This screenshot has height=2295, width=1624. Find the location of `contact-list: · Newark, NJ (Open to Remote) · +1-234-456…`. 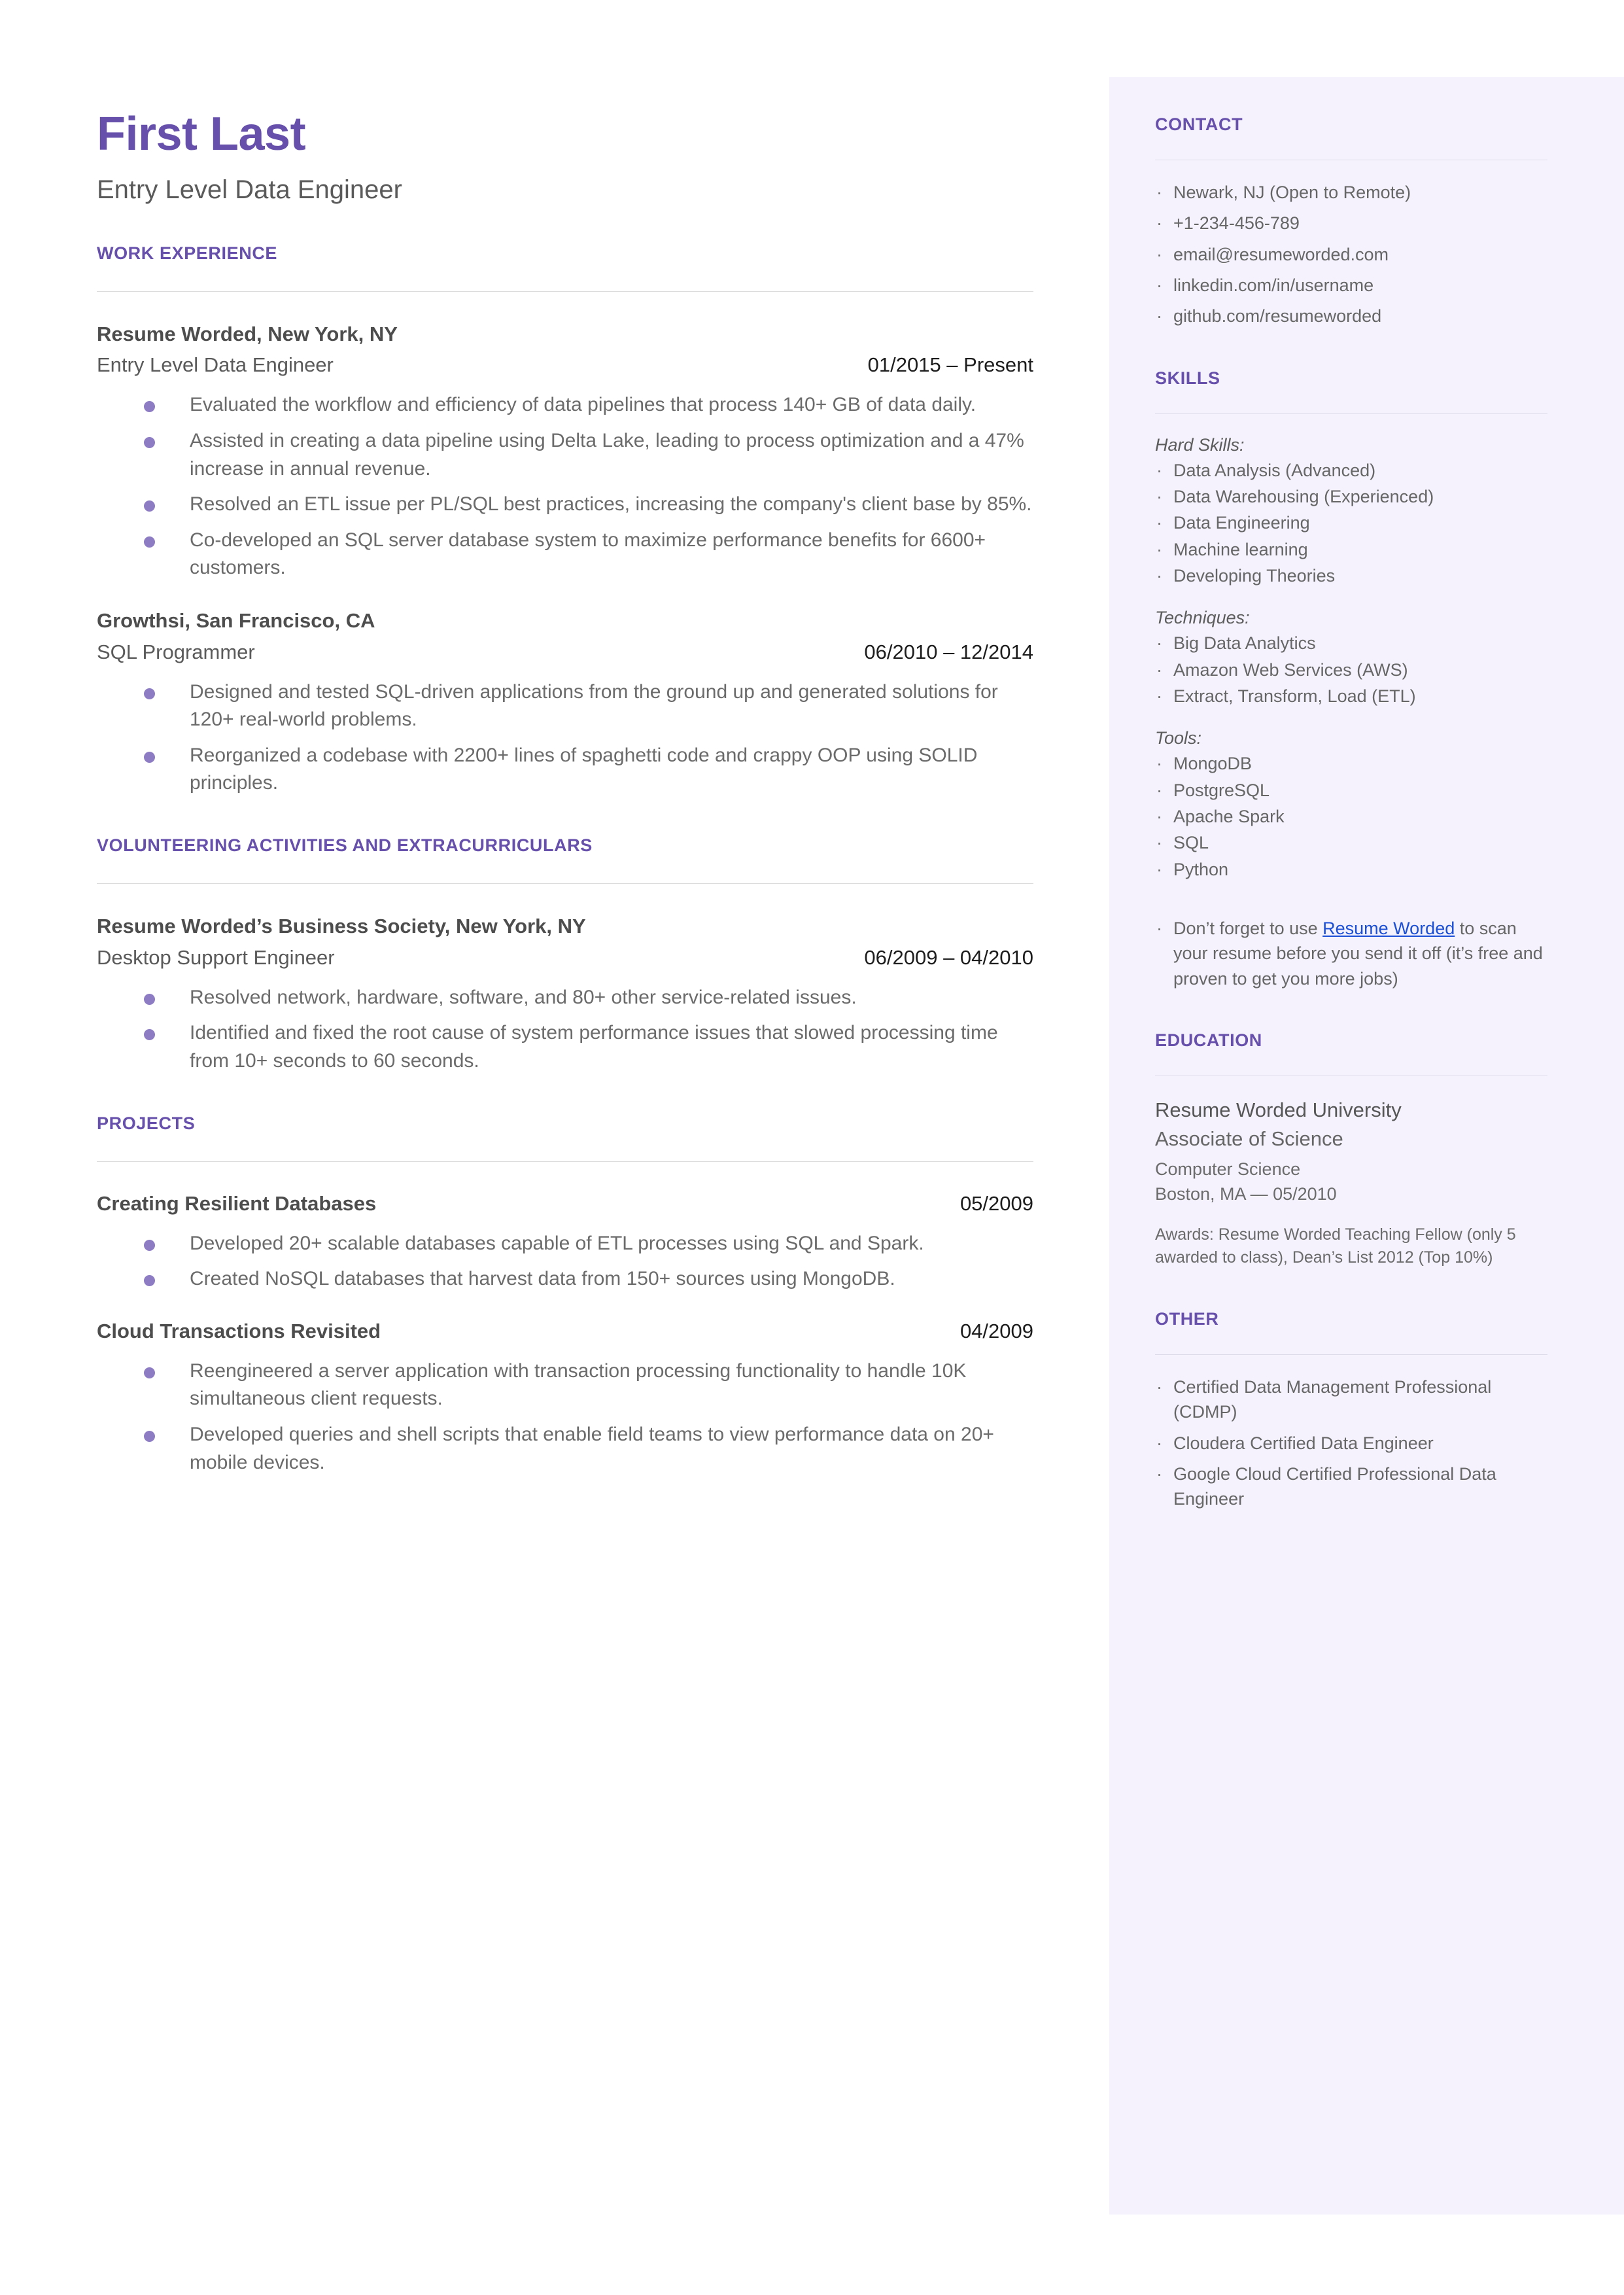

contact-list: · Newark, NJ (Open to Remote) · +1-234-456… is located at coordinates (1351, 254).